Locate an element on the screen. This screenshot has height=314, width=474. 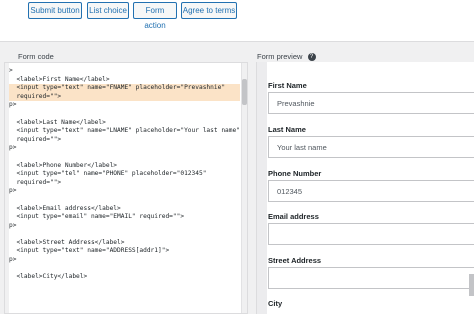
editor-scrollbar-thumb is located at coordinates (244, 92).